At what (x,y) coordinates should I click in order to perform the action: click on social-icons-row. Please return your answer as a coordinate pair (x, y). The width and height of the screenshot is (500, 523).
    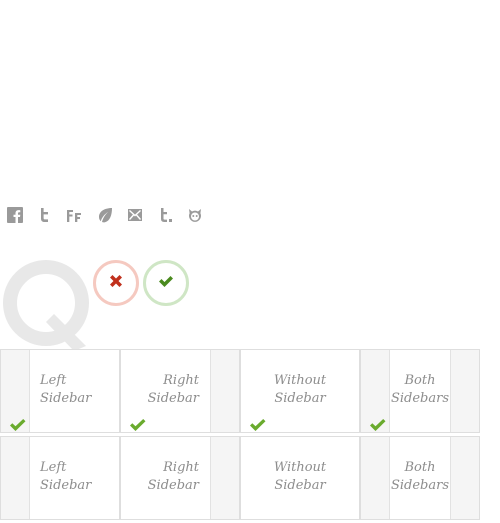
    Looking at the image, I should click on (105, 215).